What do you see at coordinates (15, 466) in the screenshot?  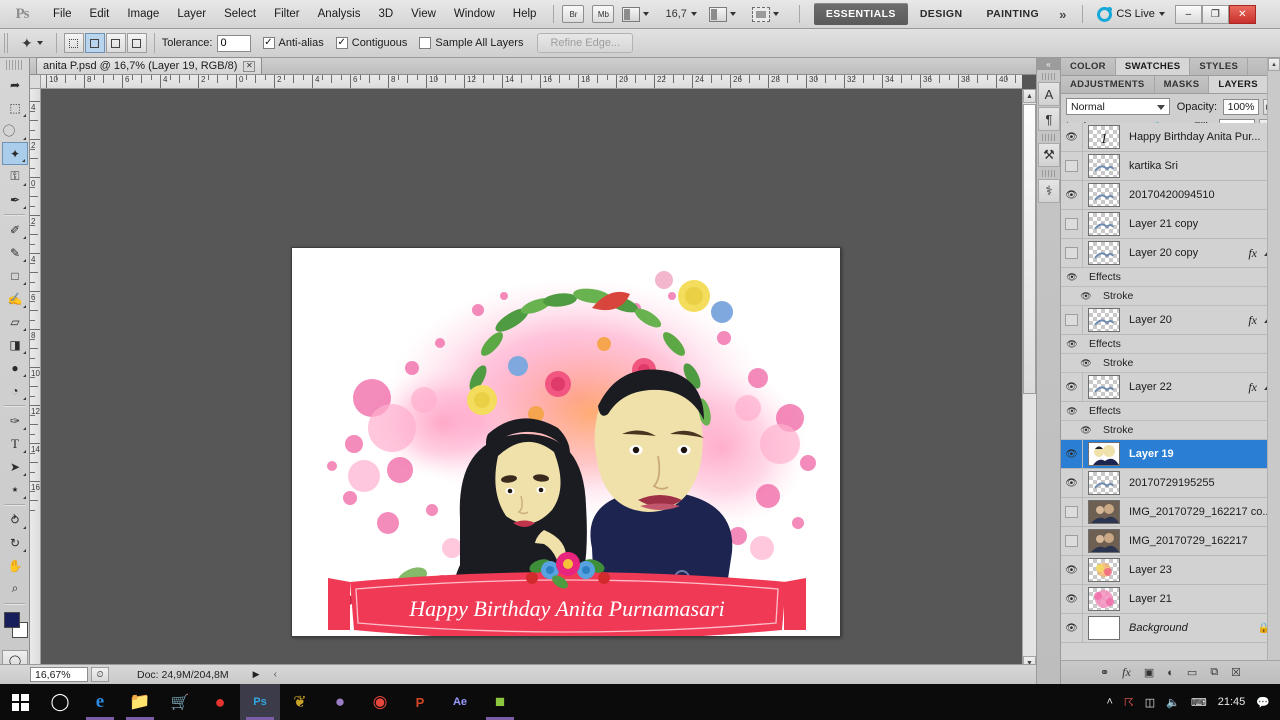 I see `path-selection-tool: ➤` at bounding box center [15, 466].